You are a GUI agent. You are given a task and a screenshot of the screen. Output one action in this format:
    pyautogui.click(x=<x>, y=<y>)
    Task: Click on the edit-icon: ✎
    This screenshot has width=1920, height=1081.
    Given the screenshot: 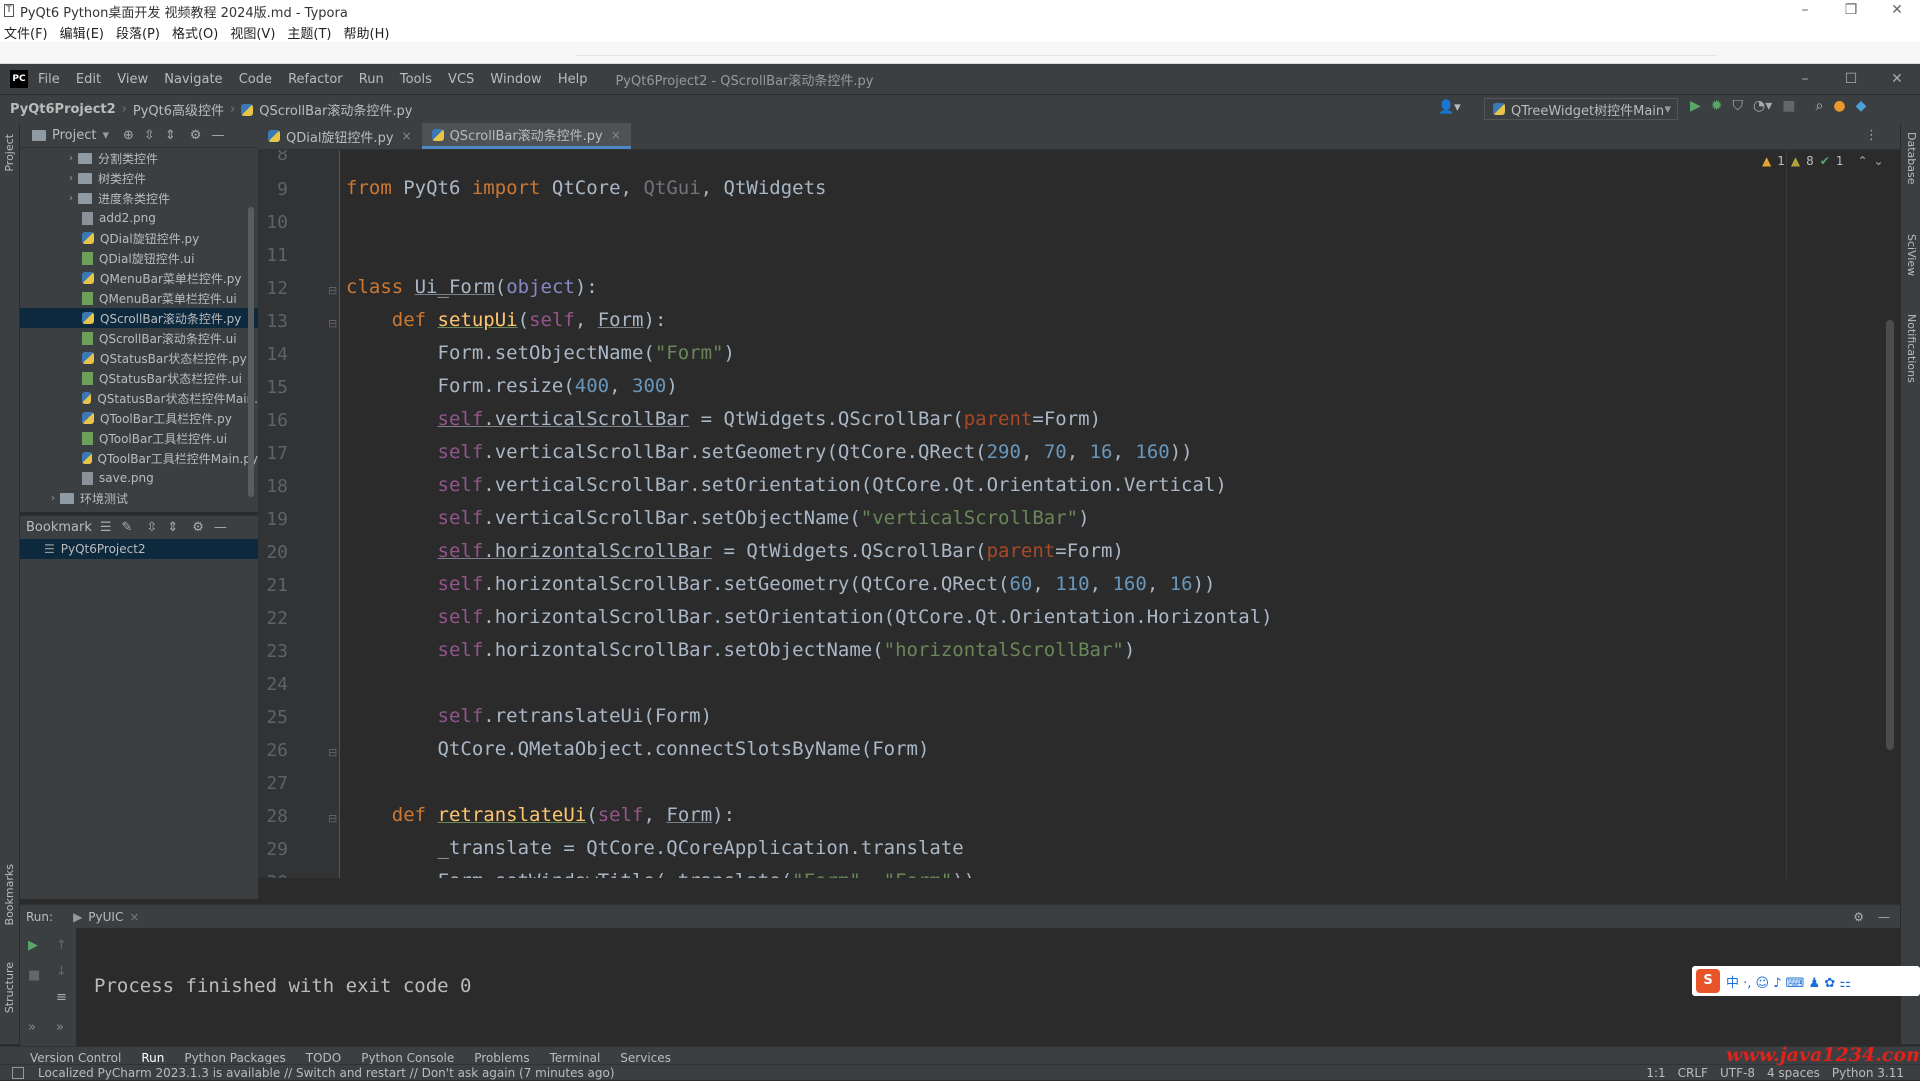 What is the action you would take?
    pyautogui.click(x=127, y=527)
    